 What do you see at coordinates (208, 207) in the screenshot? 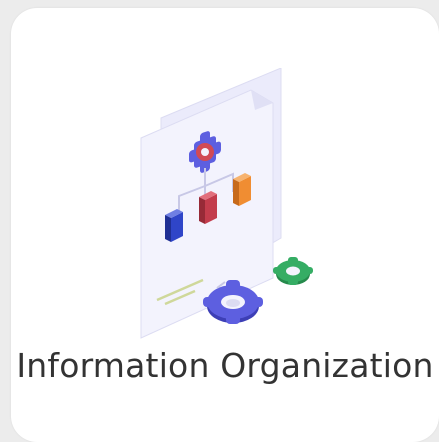
I see `hierarchy-node-middle` at bounding box center [208, 207].